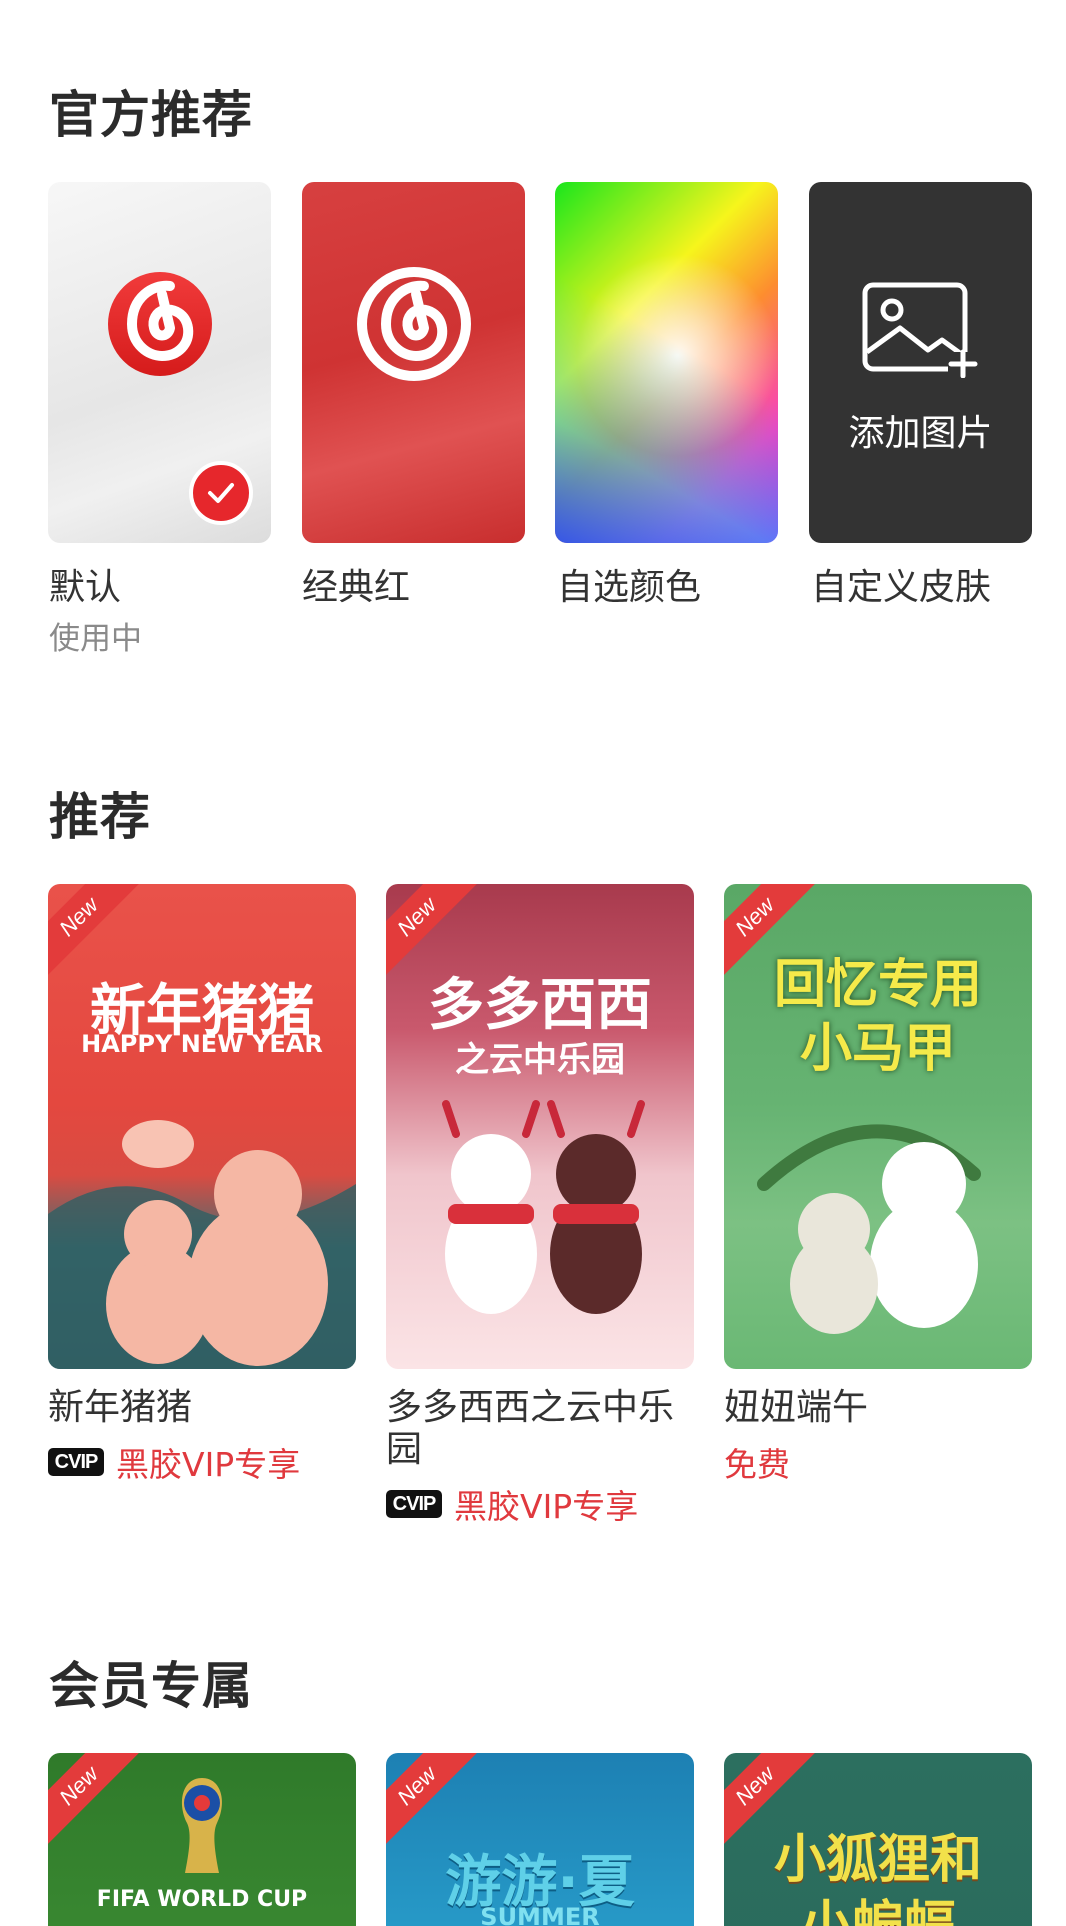 Image resolution: width=1066 pixels, height=1926 pixels. I want to click on skin-label-classic-red: 经典红, so click(356, 587).